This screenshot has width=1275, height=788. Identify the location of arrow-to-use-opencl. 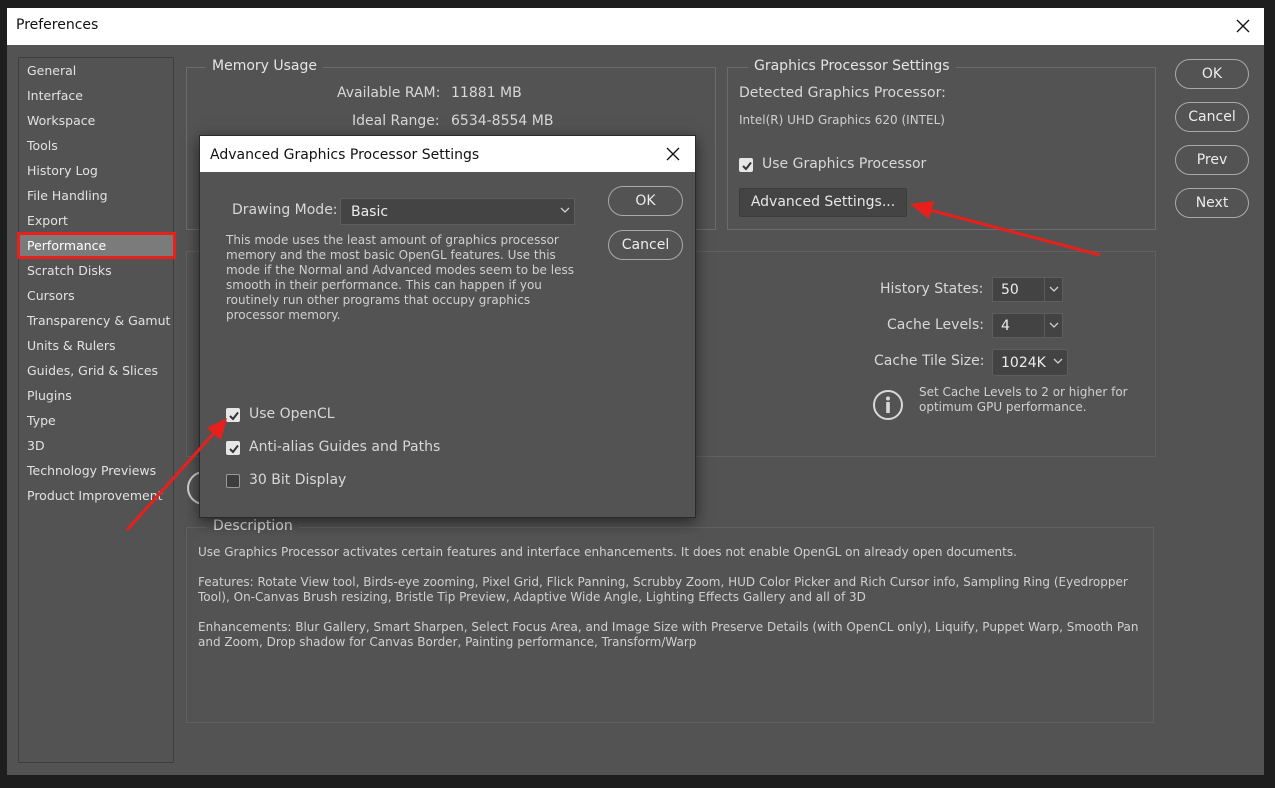
(176, 475).